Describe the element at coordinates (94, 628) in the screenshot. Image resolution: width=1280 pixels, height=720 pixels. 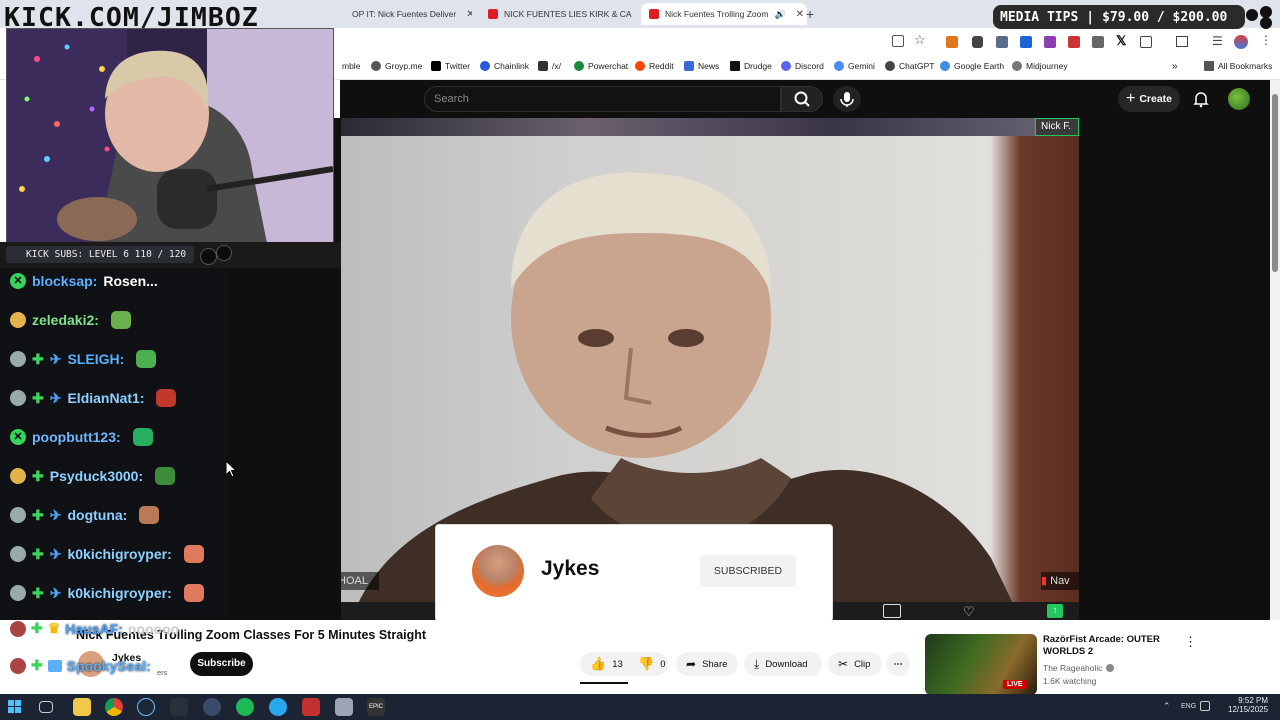
I see `chat-message-overlap: ✚ ♛ HausAF: nooooo` at that location.